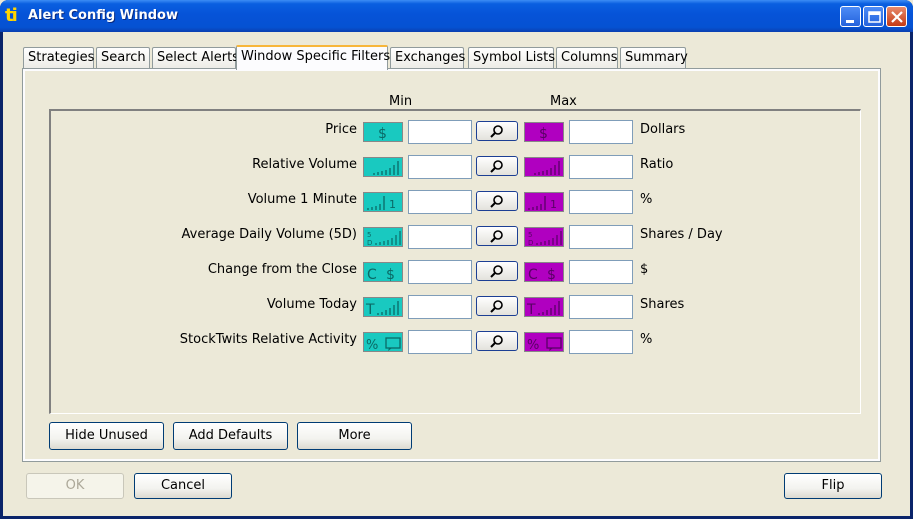  I want to click on minimize-icon, so click(850, 21).